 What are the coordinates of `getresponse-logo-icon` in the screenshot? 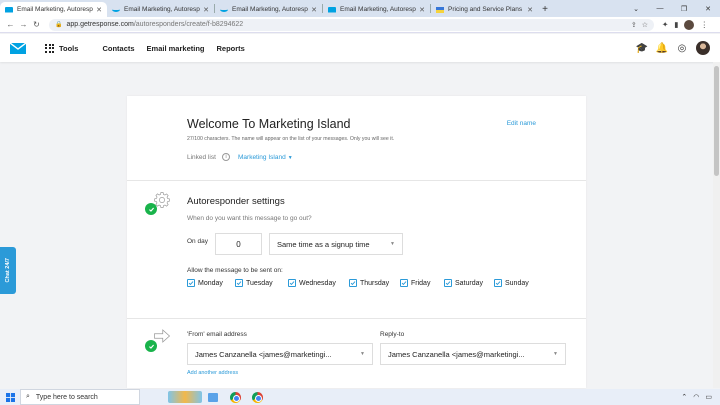 It's located at (18, 48).